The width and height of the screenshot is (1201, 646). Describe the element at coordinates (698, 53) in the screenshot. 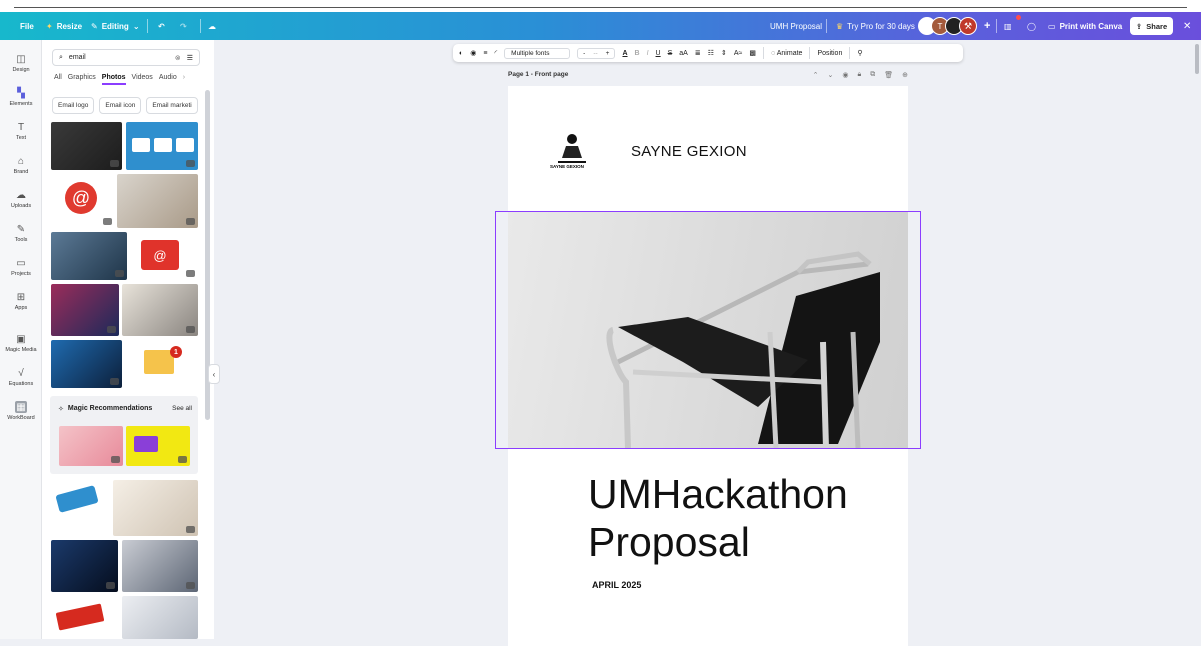

I see `align-icon: ≣` at that location.